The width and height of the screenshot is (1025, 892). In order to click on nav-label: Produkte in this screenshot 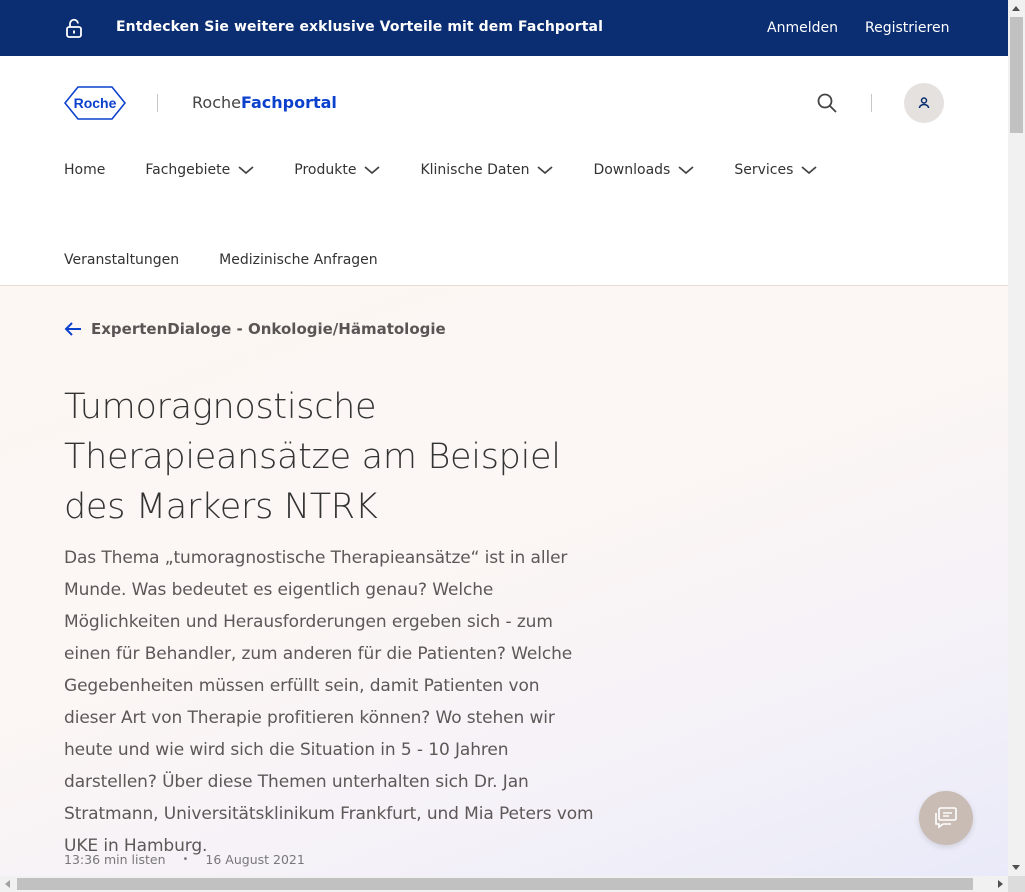, I will do `click(325, 170)`.